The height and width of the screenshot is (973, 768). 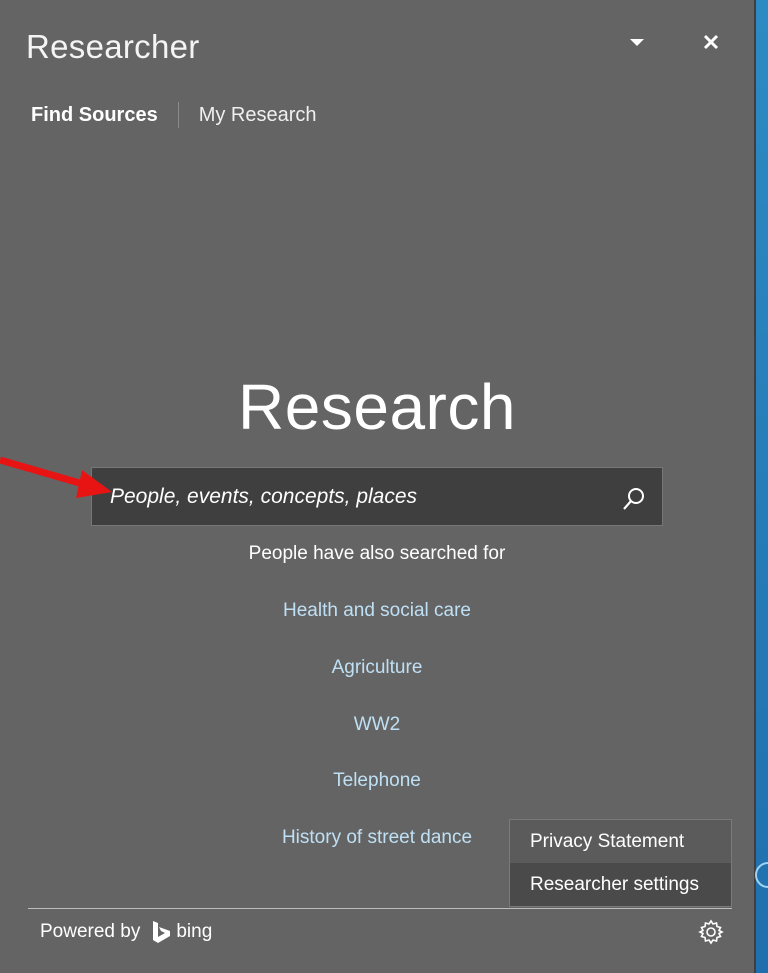 I want to click on tab-my-research: My Research, so click(x=258, y=115).